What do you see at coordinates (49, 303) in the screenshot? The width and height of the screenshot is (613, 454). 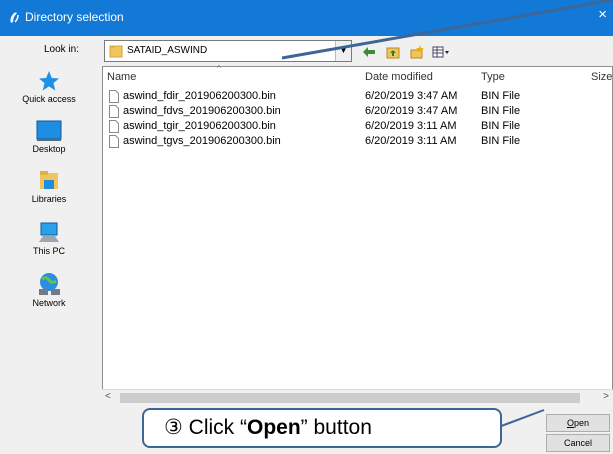 I see `place-label: Network` at bounding box center [49, 303].